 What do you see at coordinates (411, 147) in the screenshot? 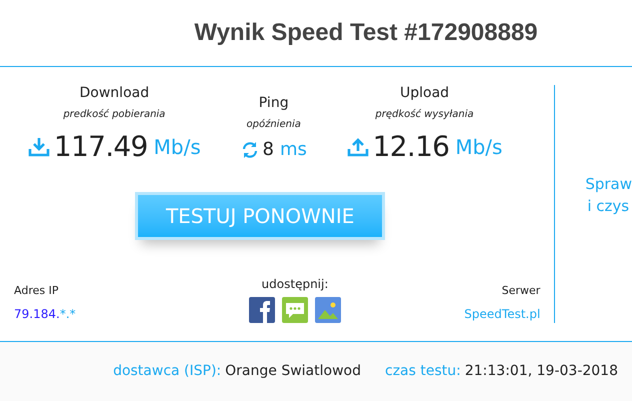
I see `metric-value: 12.16` at bounding box center [411, 147].